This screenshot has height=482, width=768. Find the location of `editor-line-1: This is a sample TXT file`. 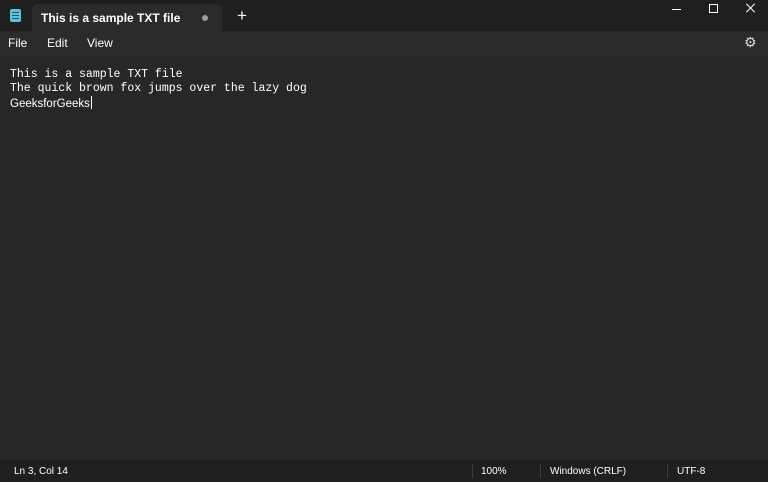

editor-line-1: This is a sample TXT file is located at coordinates (96, 74).